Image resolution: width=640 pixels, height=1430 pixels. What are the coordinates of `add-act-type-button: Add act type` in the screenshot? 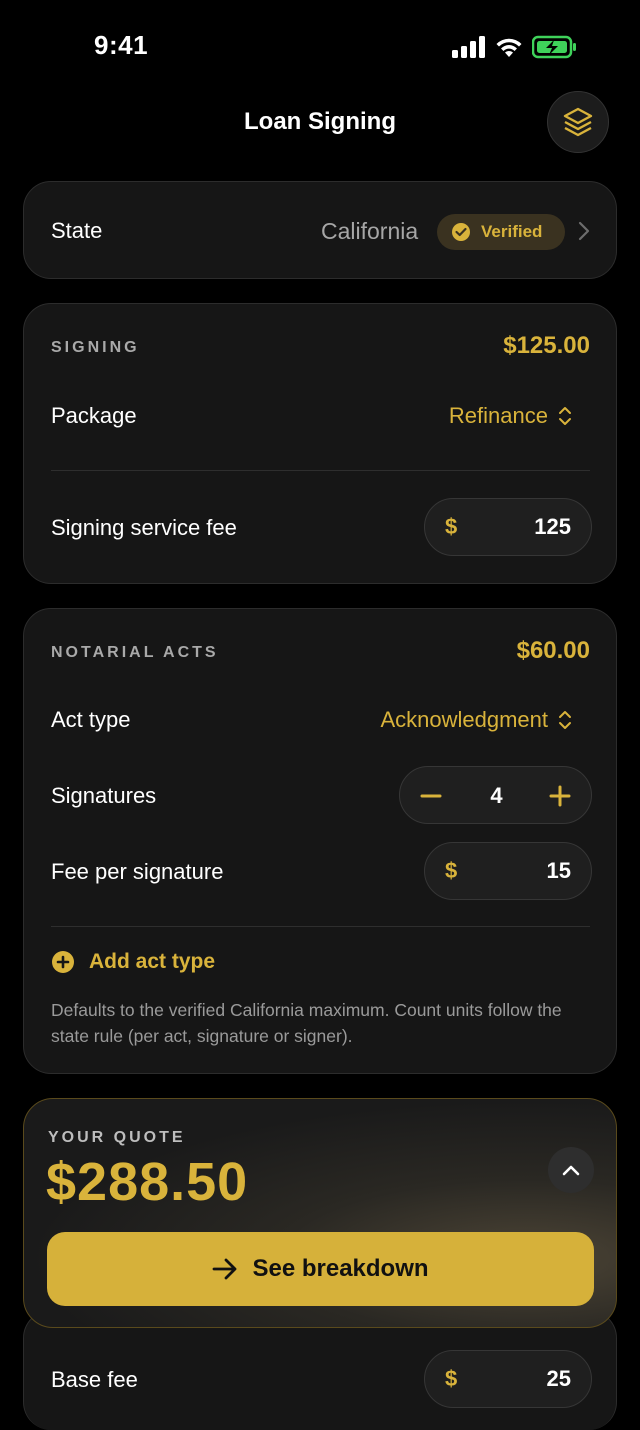 It's located at (133, 962).